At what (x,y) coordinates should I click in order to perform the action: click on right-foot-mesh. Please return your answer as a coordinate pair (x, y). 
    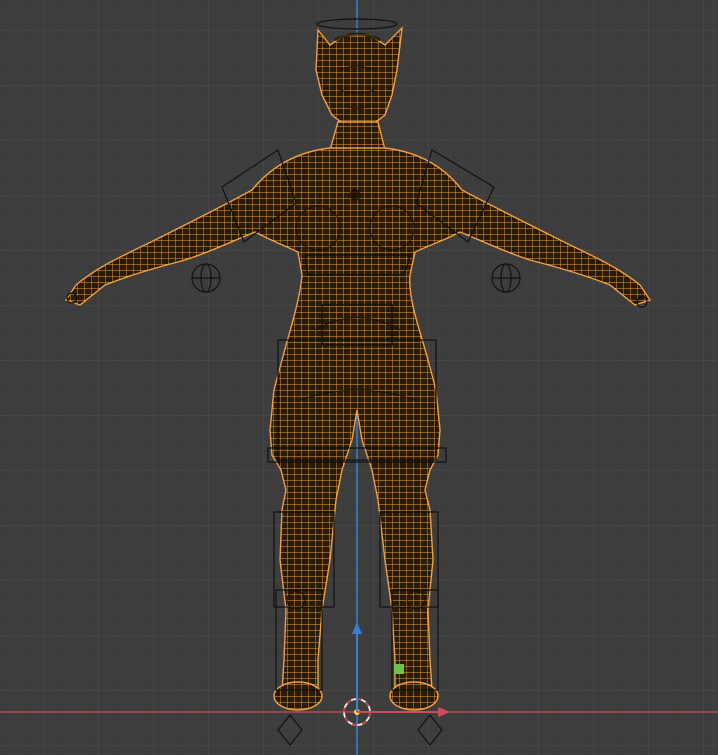
    Looking at the image, I should click on (414, 696).